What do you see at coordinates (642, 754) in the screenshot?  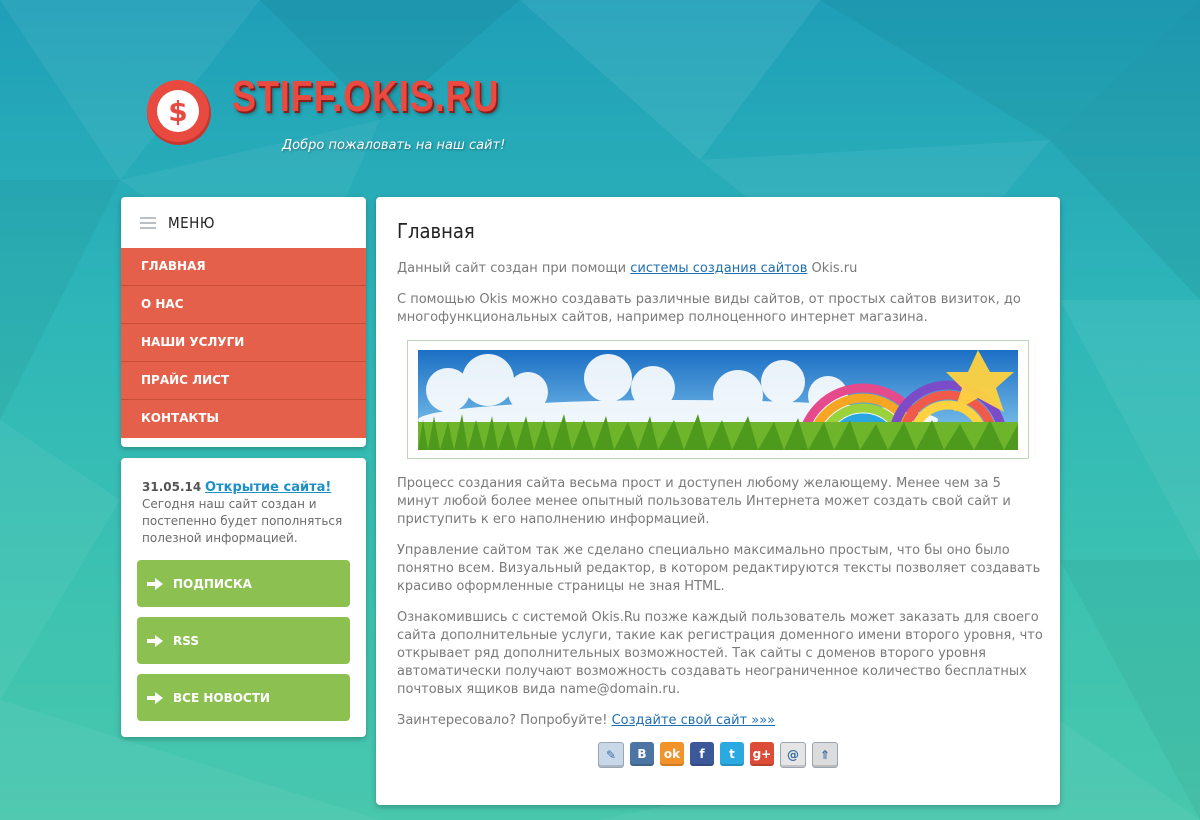 I see `vkontakte-icon: B` at bounding box center [642, 754].